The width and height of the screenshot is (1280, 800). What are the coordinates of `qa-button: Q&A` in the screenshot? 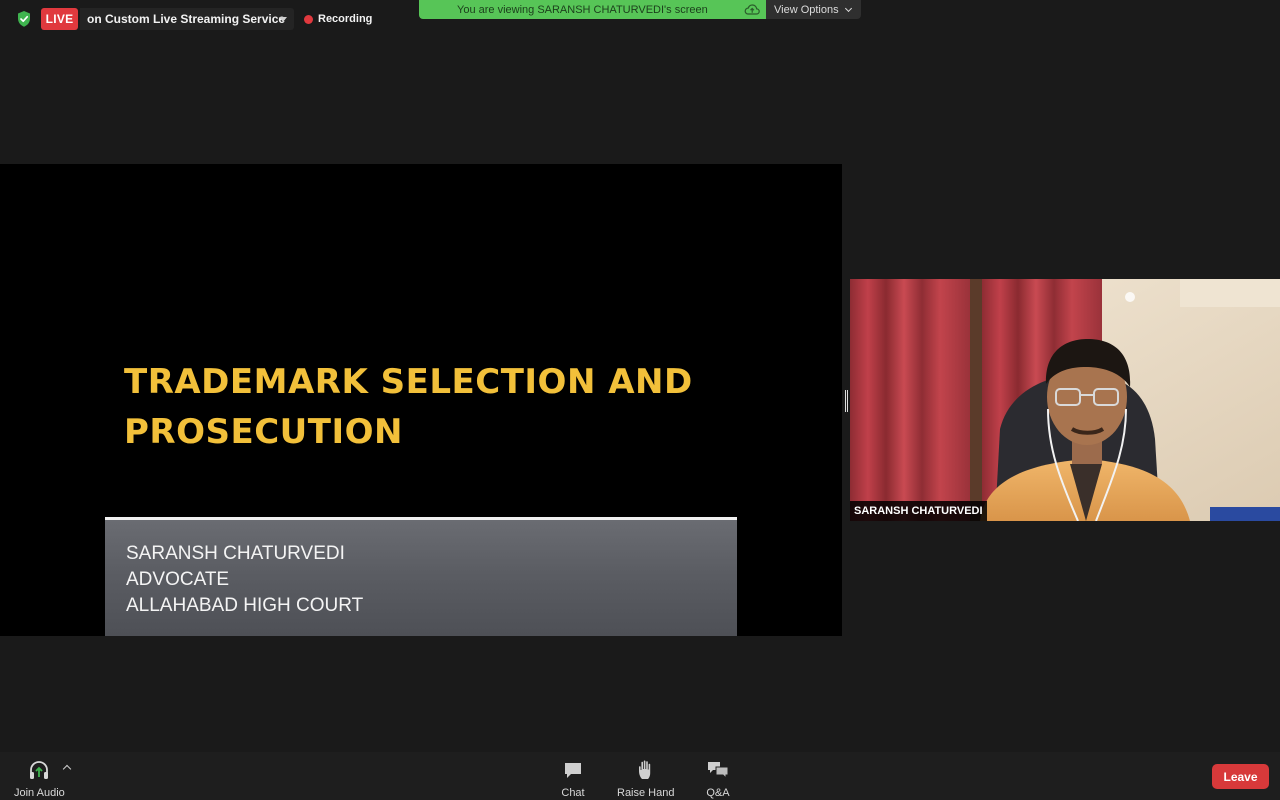 It's located at (718, 778).